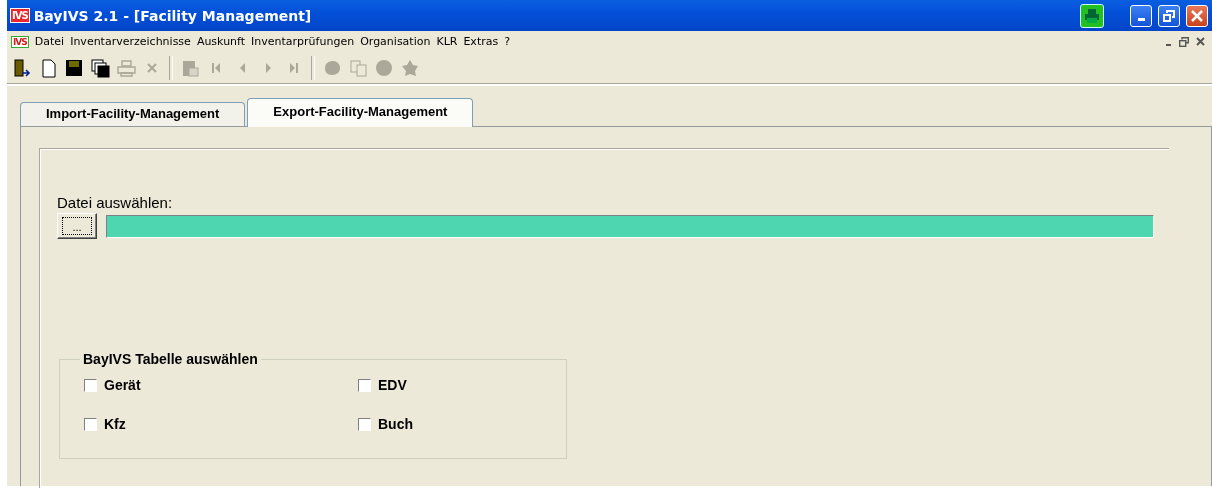 This screenshot has height=488, width=1212. Describe the element at coordinates (122, 385) in the screenshot. I see `checkbox-label: Gerät` at that location.